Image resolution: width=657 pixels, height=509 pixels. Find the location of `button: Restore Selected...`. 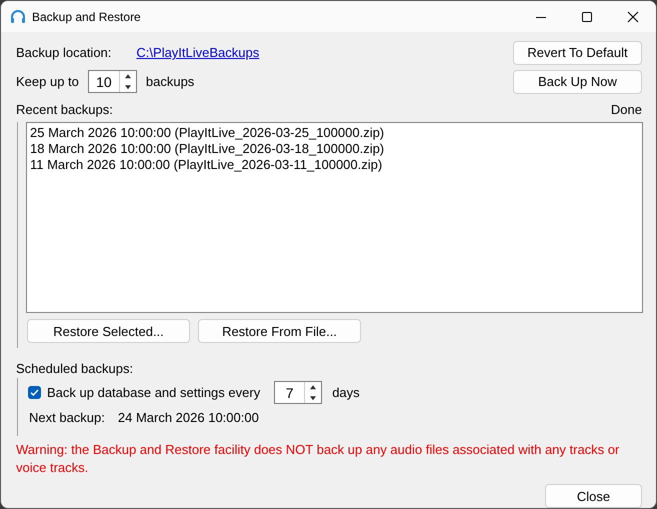

button: Restore Selected... is located at coordinates (108, 331).